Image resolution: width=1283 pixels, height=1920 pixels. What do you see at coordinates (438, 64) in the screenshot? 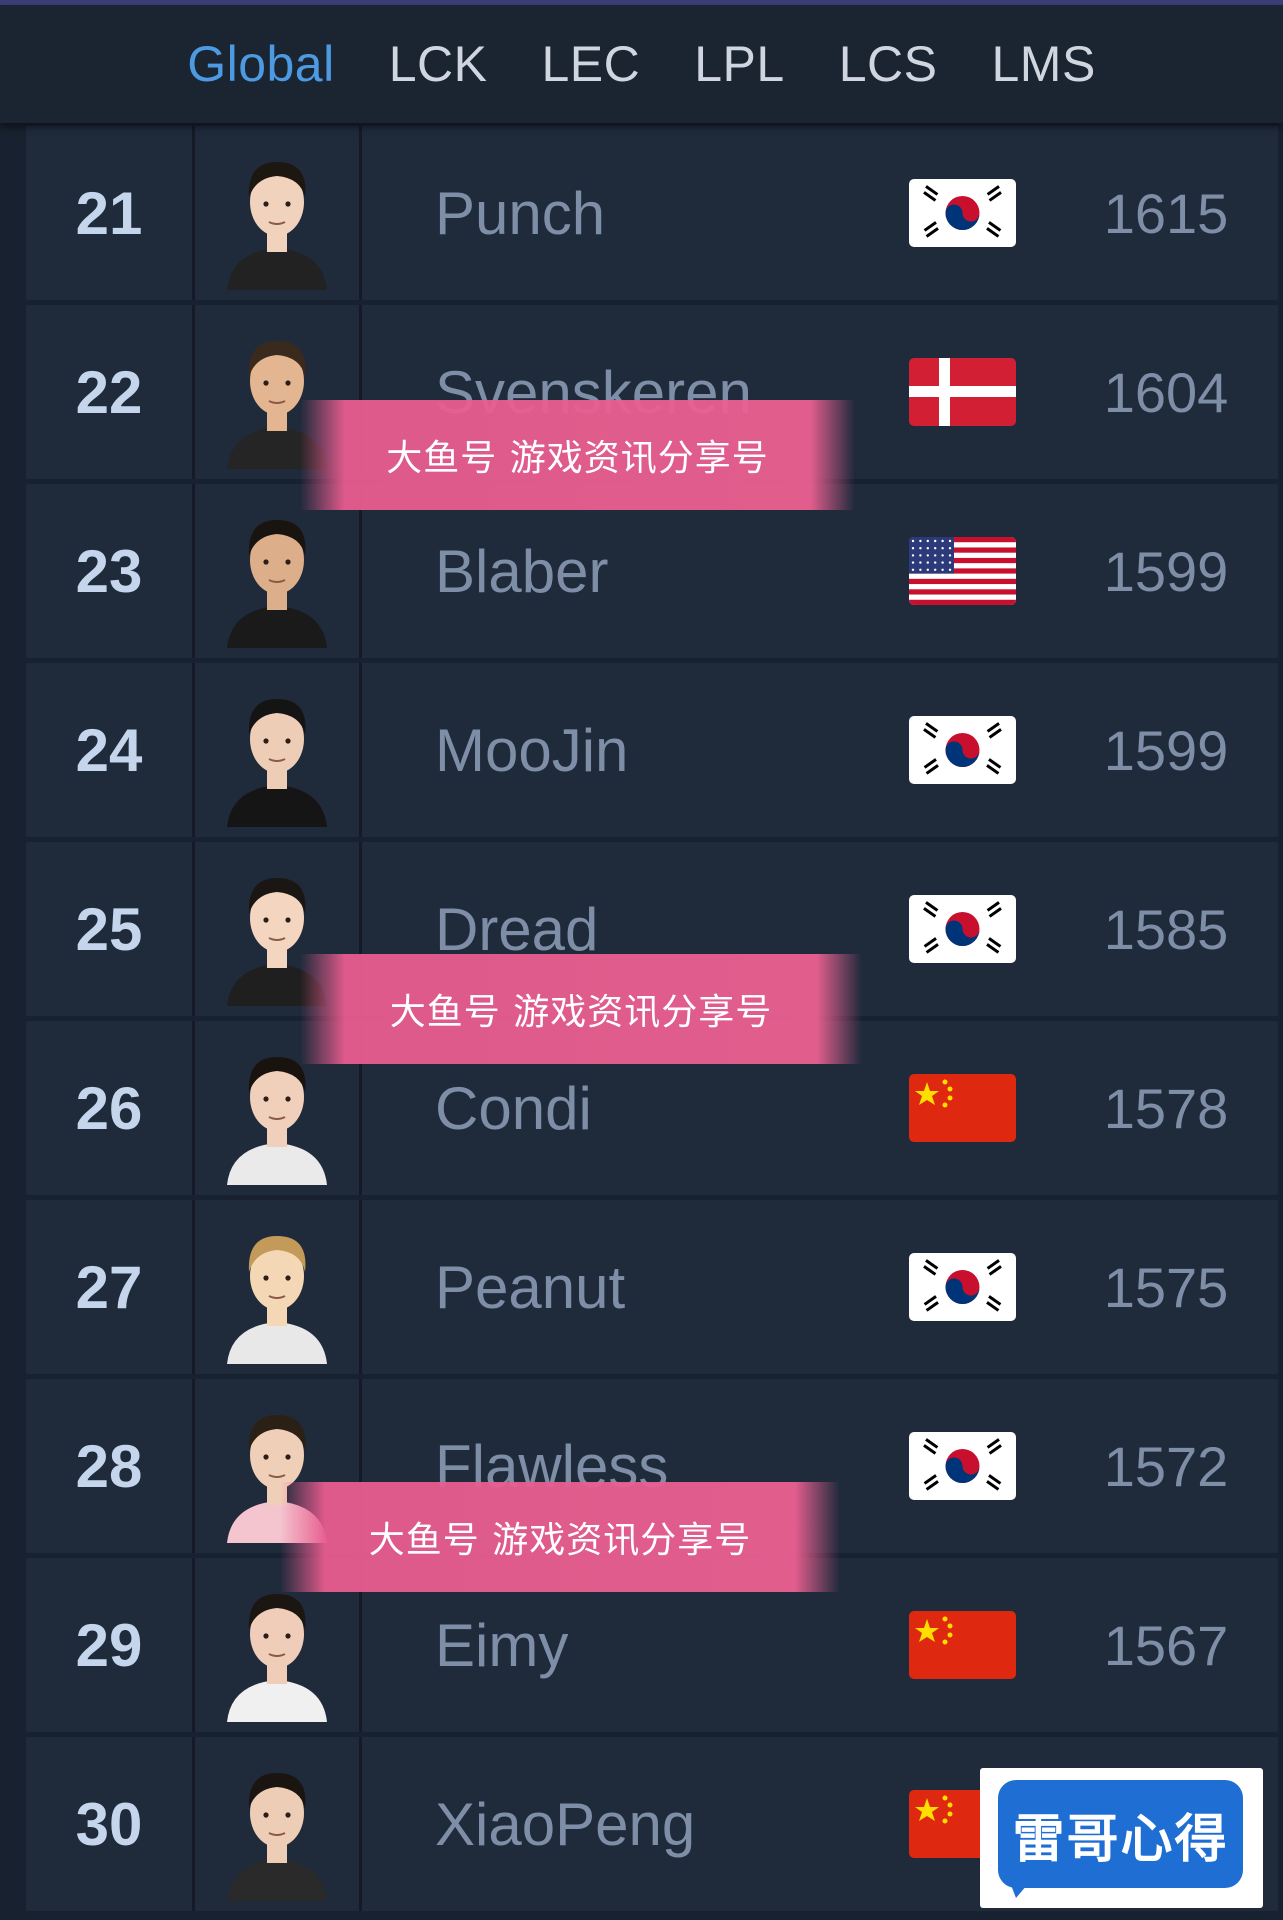
I see `tab-lck: LCK` at bounding box center [438, 64].